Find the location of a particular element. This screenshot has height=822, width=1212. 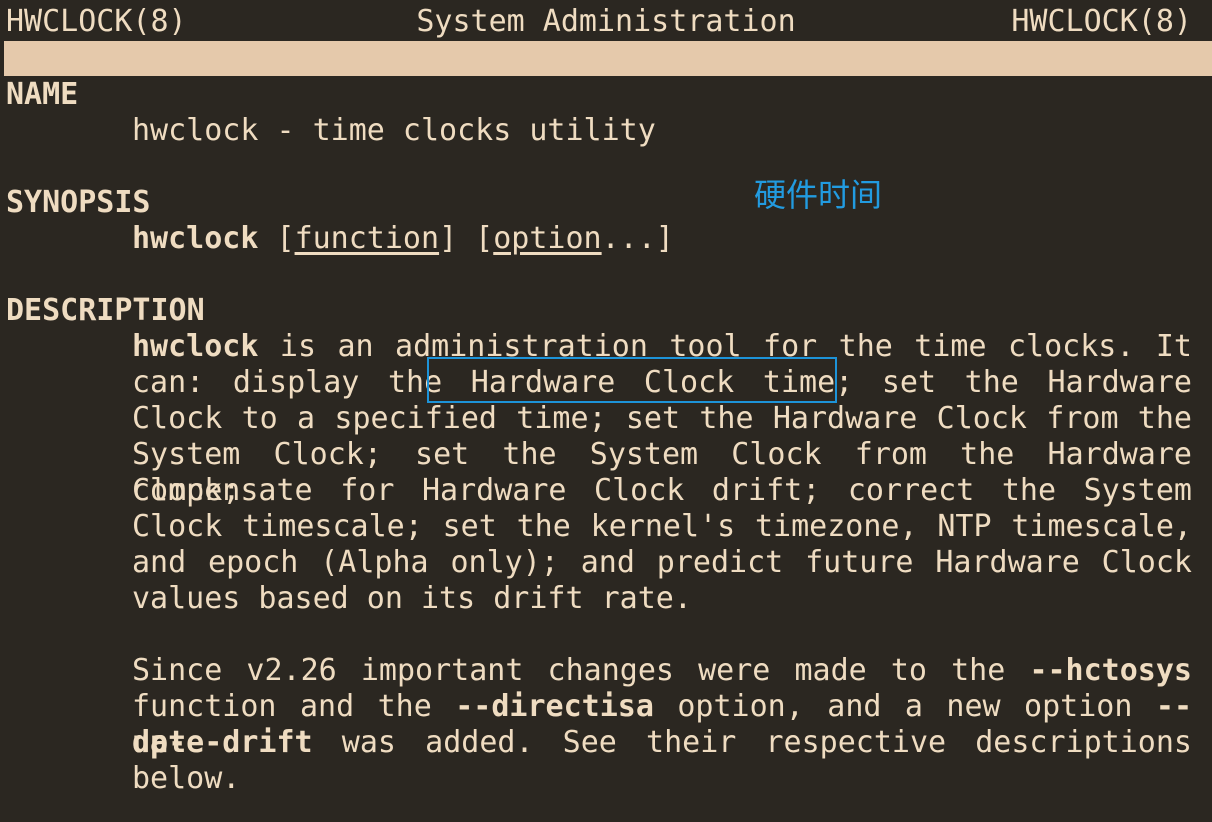

synopsis-function-arg: function is located at coordinates (367, 238).